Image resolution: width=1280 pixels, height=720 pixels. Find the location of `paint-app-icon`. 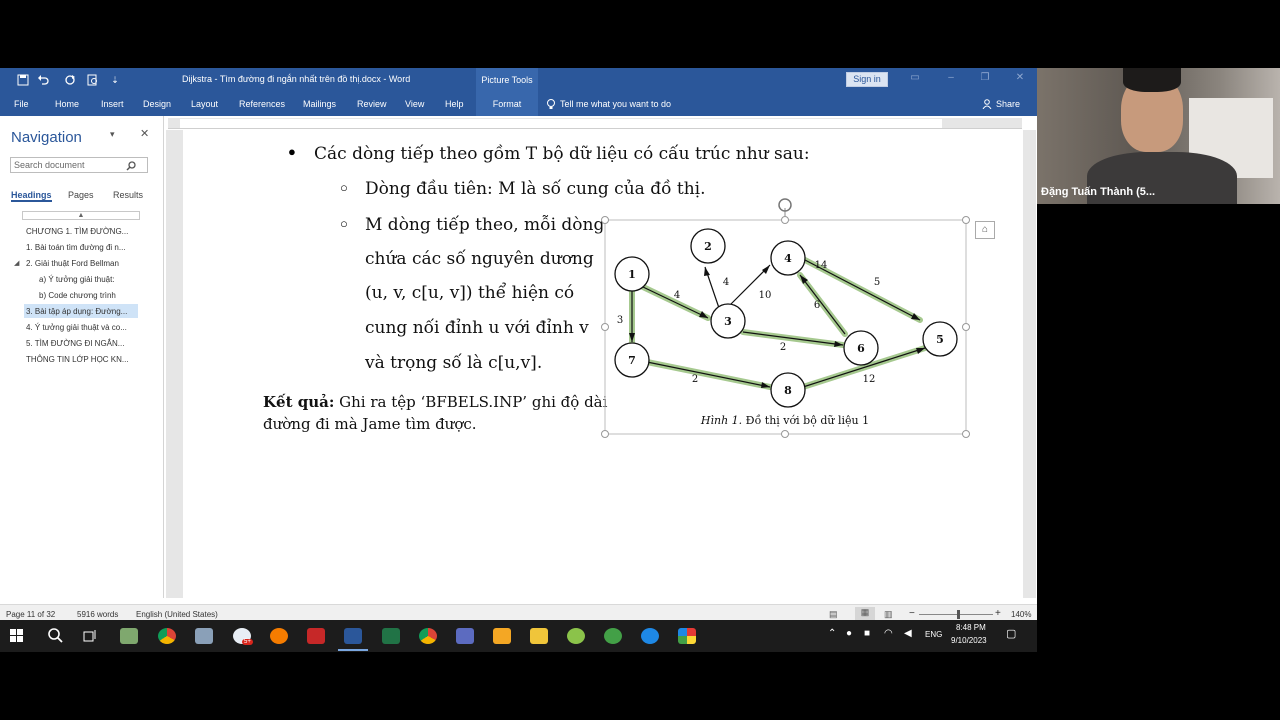

paint-app-icon is located at coordinates (129, 636).